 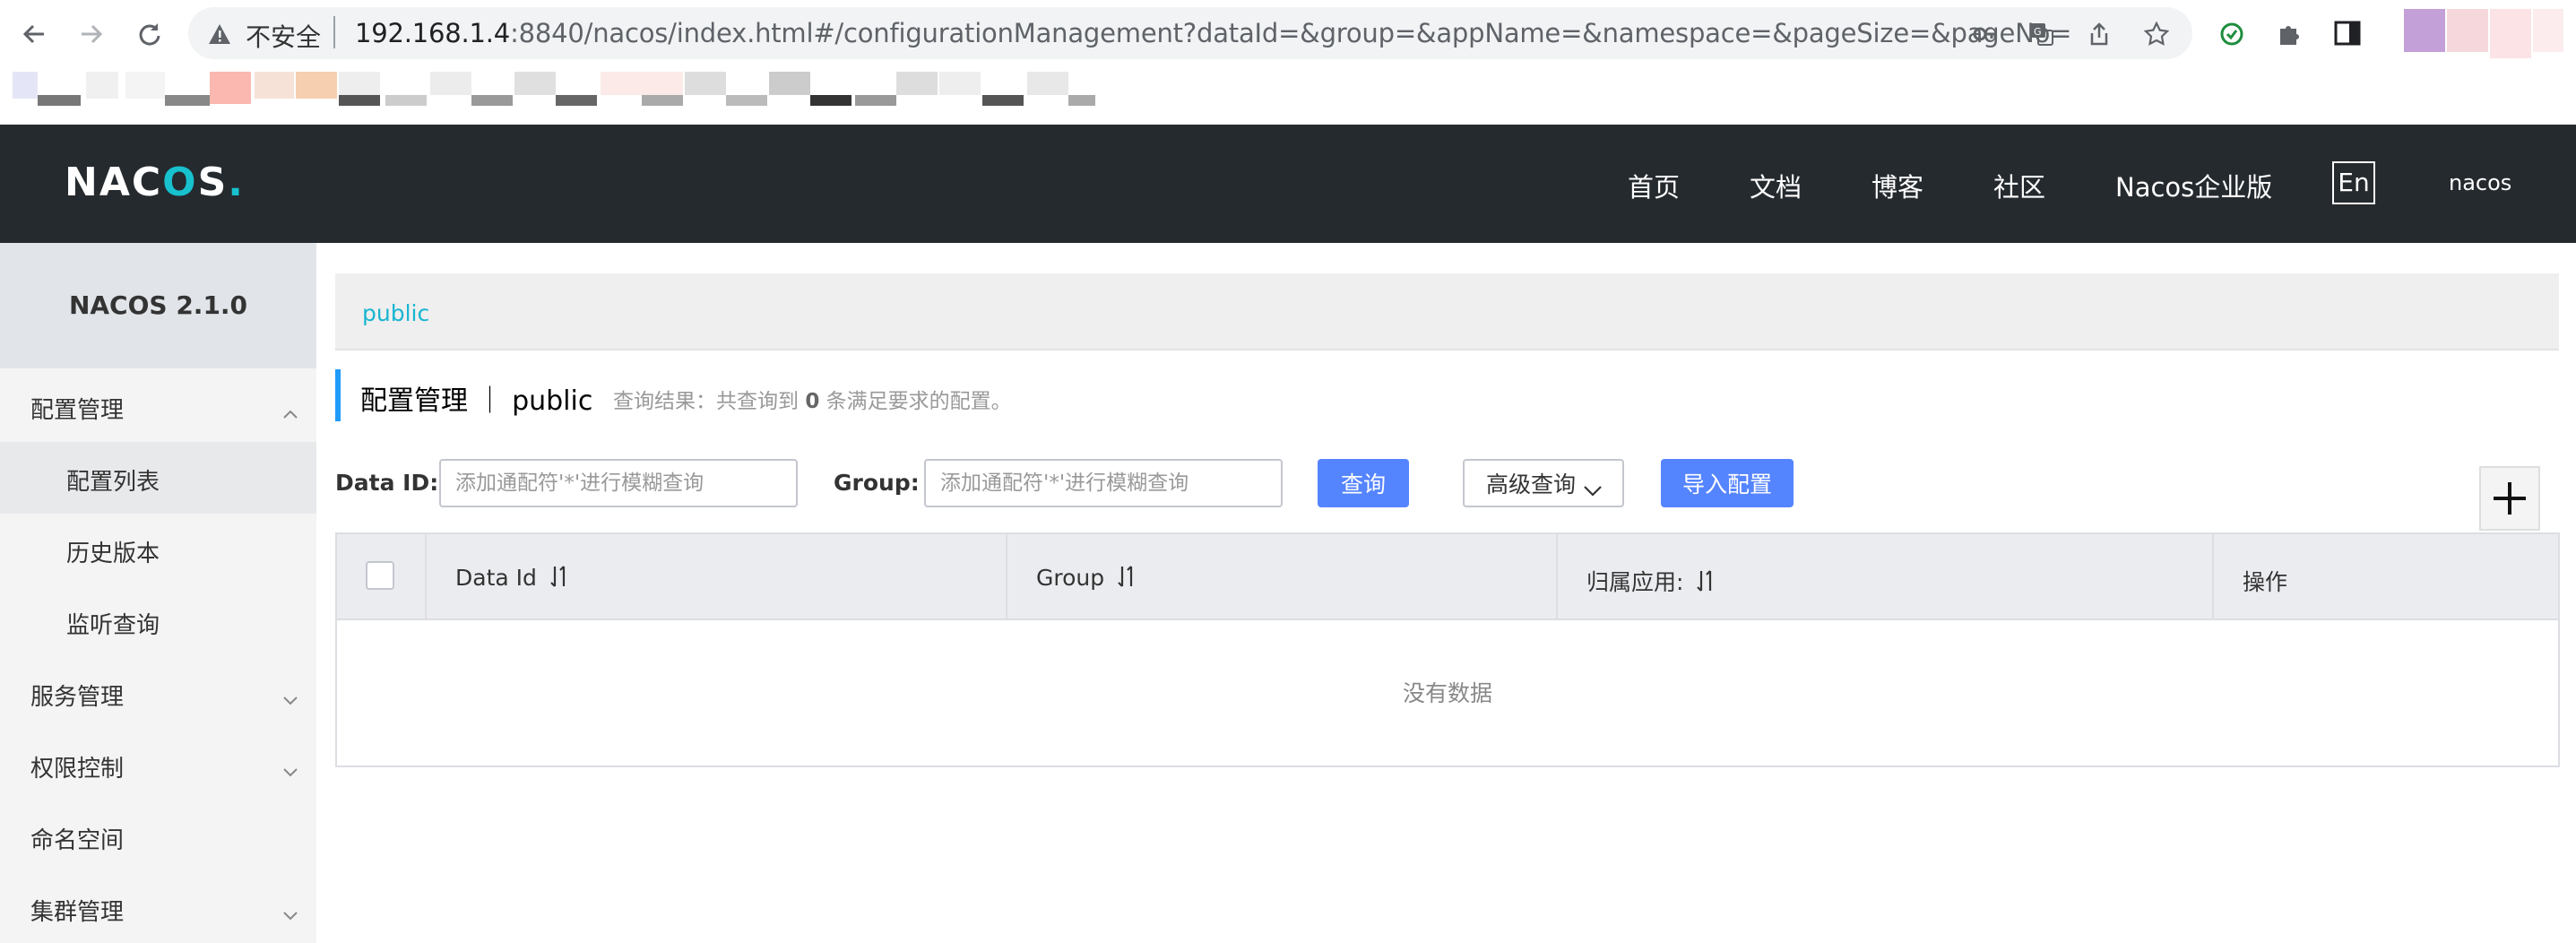 What do you see at coordinates (1447, 693) in the screenshot?
I see `empty-state-text: 没有数据` at bounding box center [1447, 693].